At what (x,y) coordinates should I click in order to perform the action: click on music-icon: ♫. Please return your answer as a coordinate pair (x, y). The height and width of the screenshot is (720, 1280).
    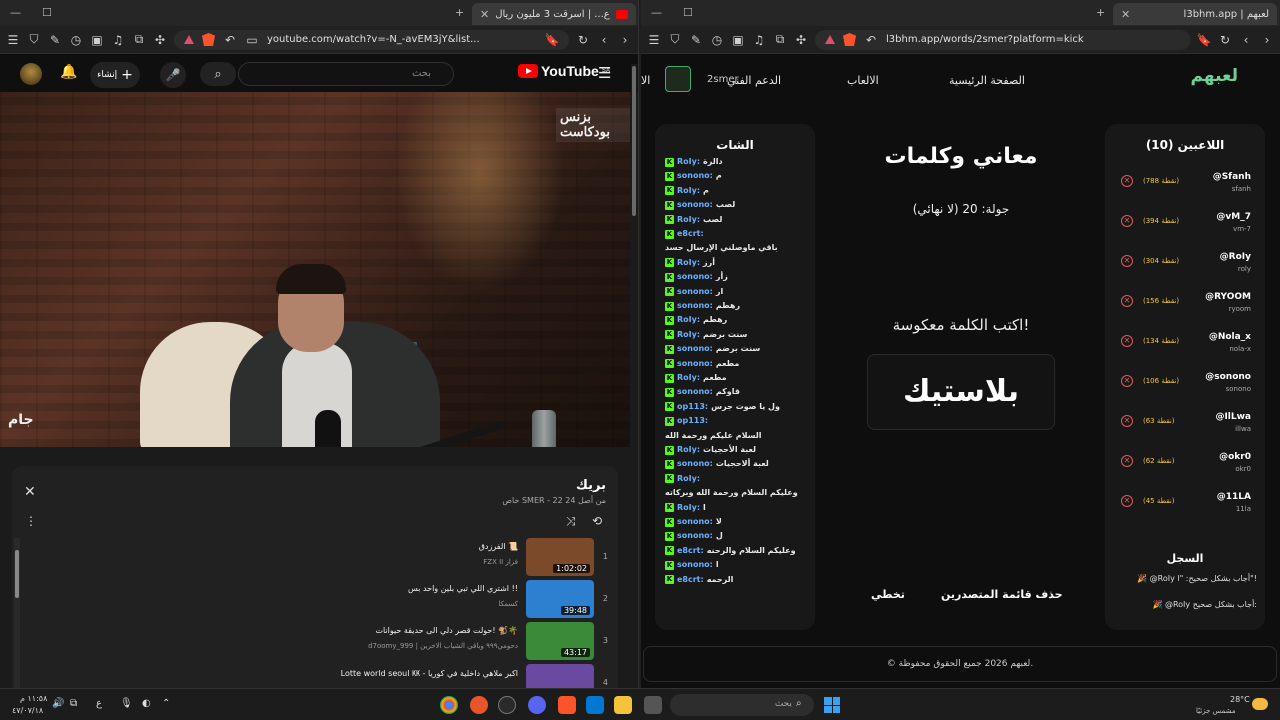
    Looking at the image, I should click on (759, 40).